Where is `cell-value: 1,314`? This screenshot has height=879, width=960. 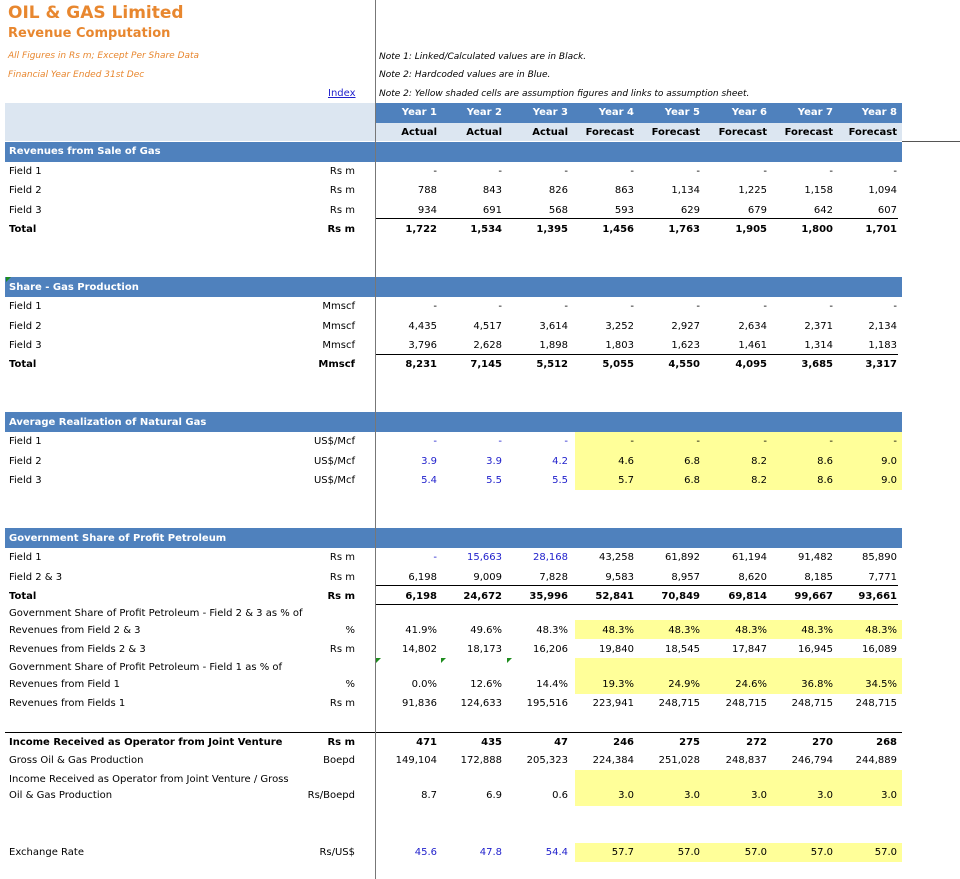 cell-value: 1,314 is located at coordinates (803, 345).